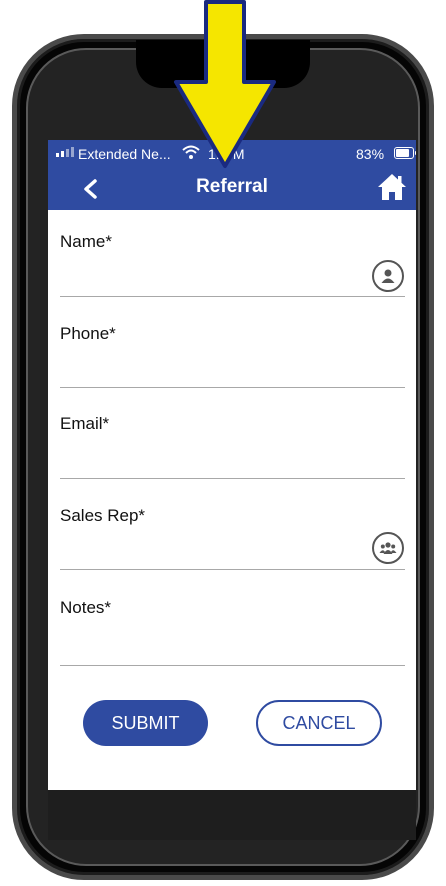 The image size is (446, 886). What do you see at coordinates (232, 296) in the screenshot?
I see `name-underline` at bounding box center [232, 296].